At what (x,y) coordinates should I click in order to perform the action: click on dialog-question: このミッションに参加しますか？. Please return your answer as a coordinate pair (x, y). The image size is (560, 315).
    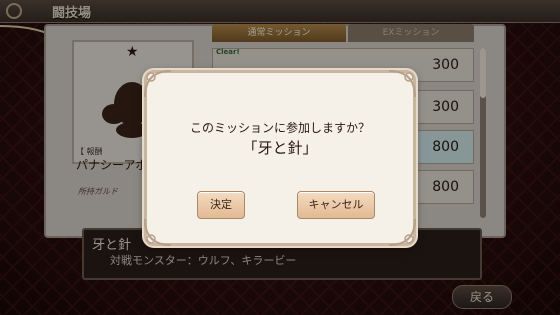
    Looking at the image, I should click on (279, 128).